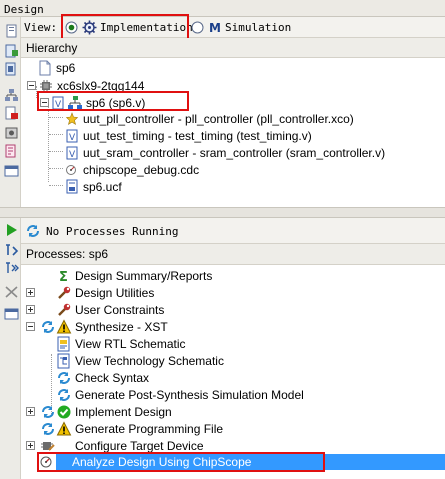 This screenshot has width=445, height=479. What do you see at coordinates (48, 446) in the screenshot?
I see `device-icon` at bounding box center [48, 446].